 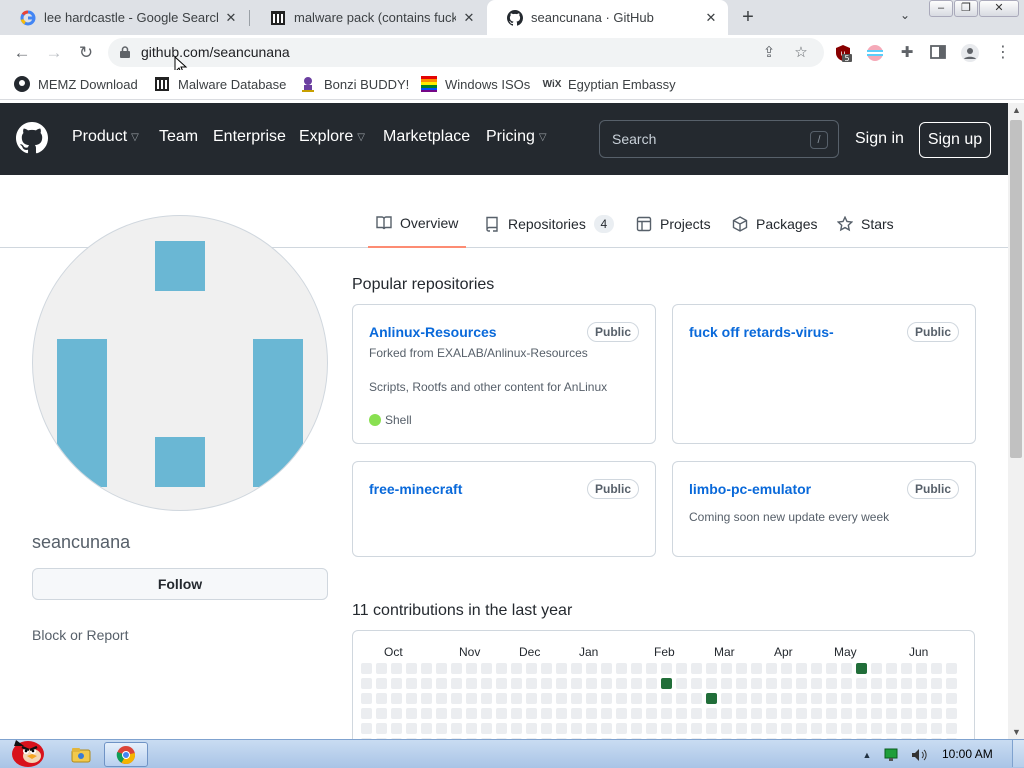 What do you see at coordinates (865, 224) in the screenshot?
I see `tab-stars: Stars` at bounding box center [865, 224].